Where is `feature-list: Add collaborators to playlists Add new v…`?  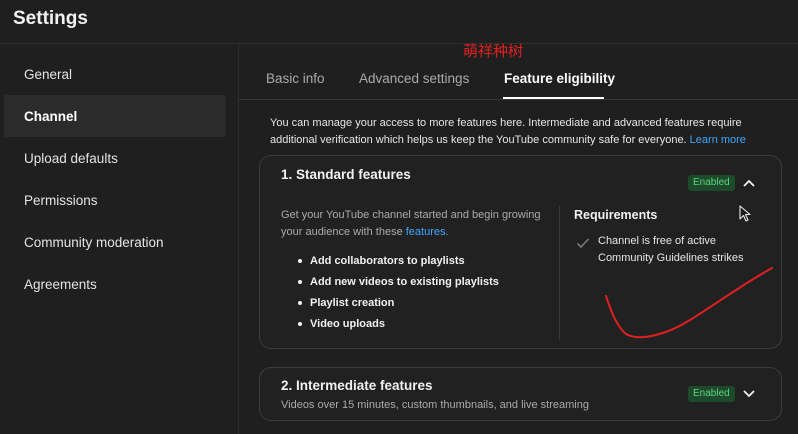 feature-list: Add collaborators to playlists Add new v… is located at coordinates (398, 295).